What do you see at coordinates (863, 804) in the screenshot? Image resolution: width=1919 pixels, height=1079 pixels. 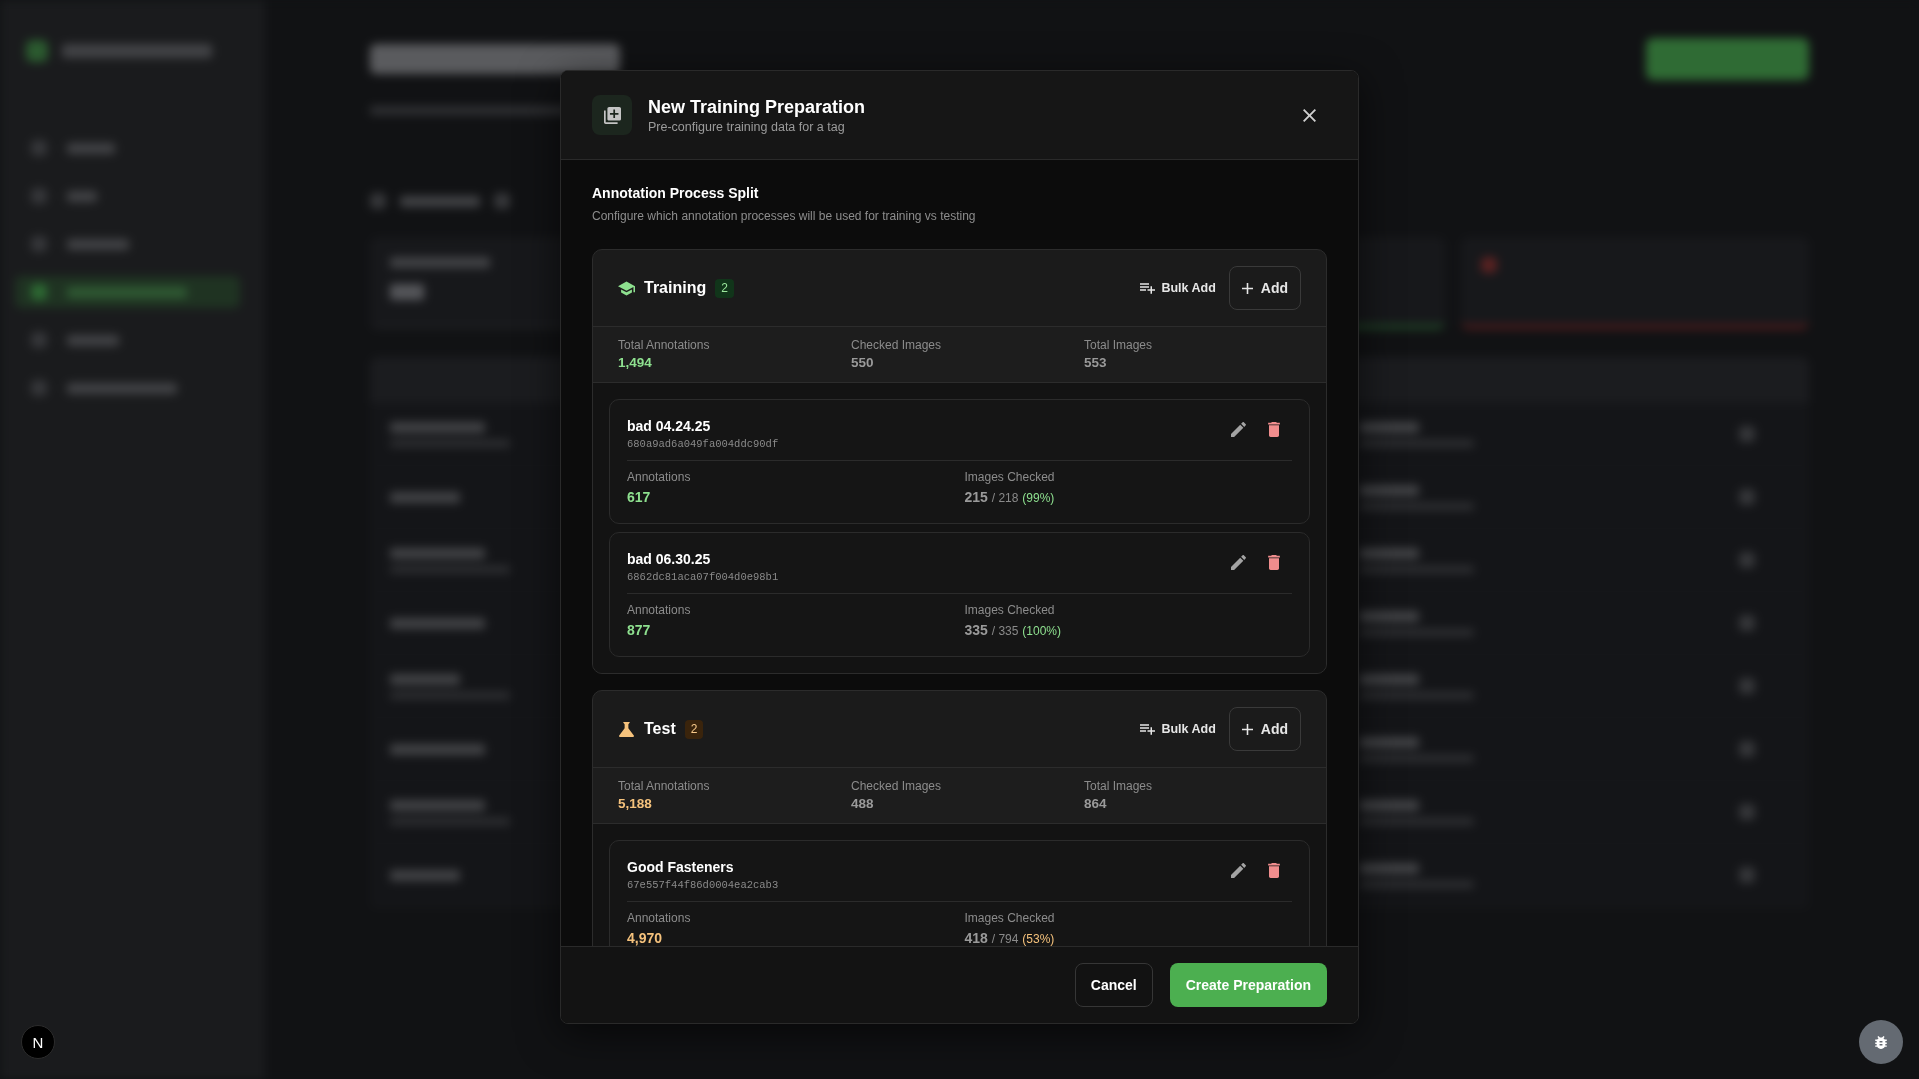 I see `stat-value: 488` at bounding box center [863, 804].